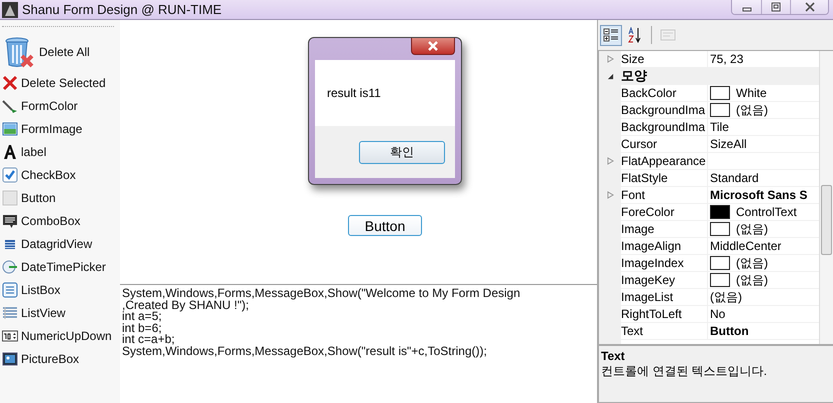 The height and width of the screenshot is (403, 833). Describe the element at coordinates (746, 7) in the screenshot. I see `minimize-button` at that location.